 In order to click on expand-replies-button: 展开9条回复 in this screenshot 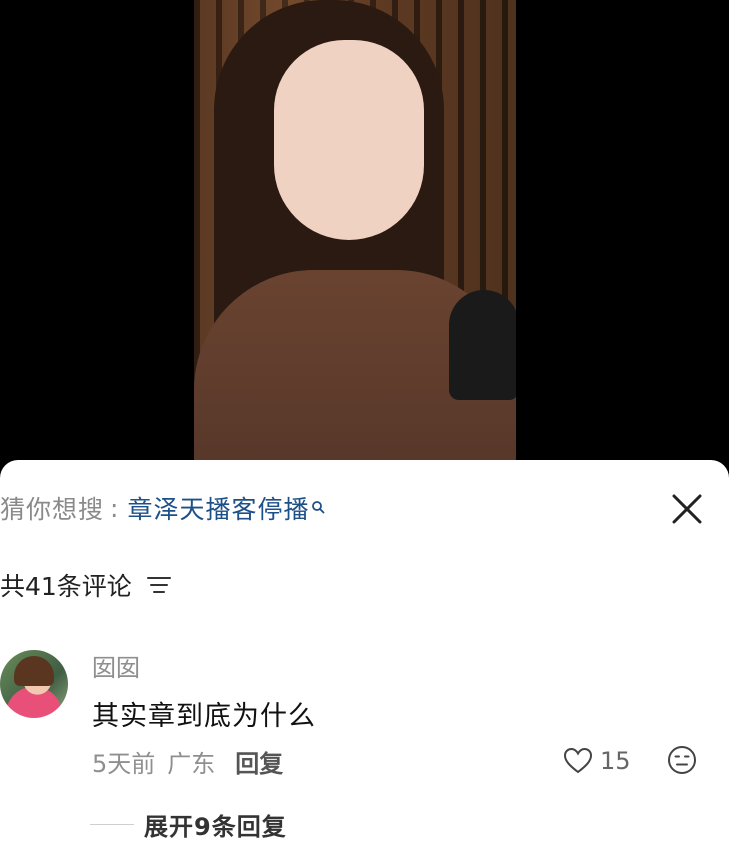, I will do `click(188, 824)`.